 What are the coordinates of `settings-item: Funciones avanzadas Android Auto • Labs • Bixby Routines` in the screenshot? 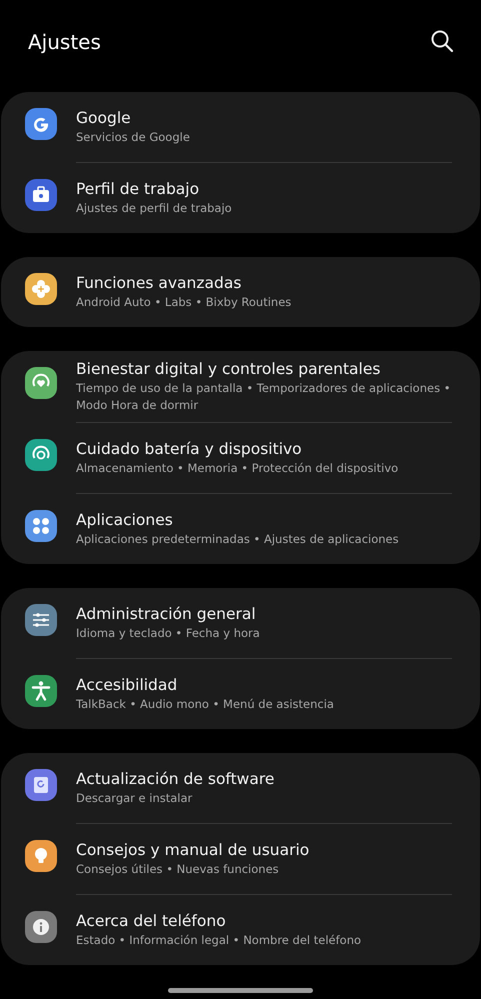 It's located at (240, 292).